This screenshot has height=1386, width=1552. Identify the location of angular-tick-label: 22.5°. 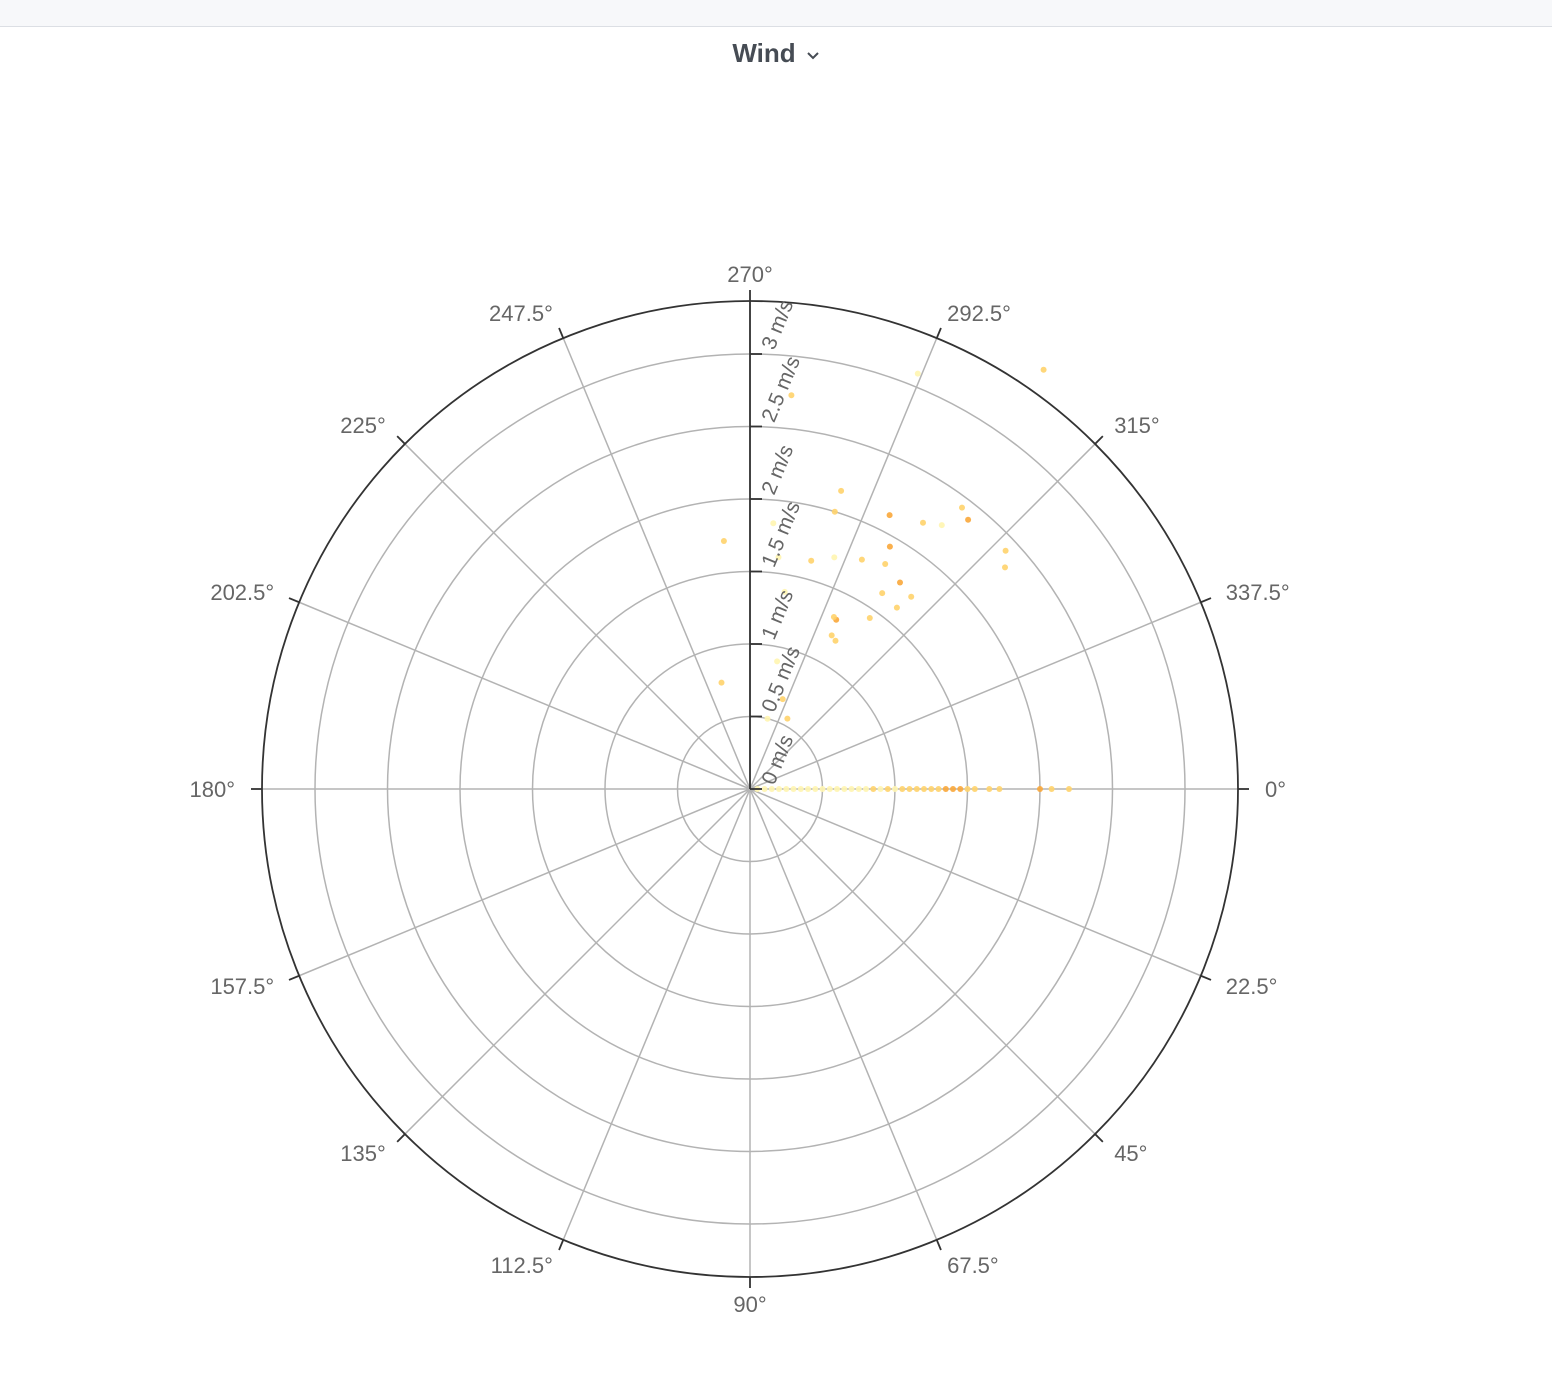
(1252, 986).